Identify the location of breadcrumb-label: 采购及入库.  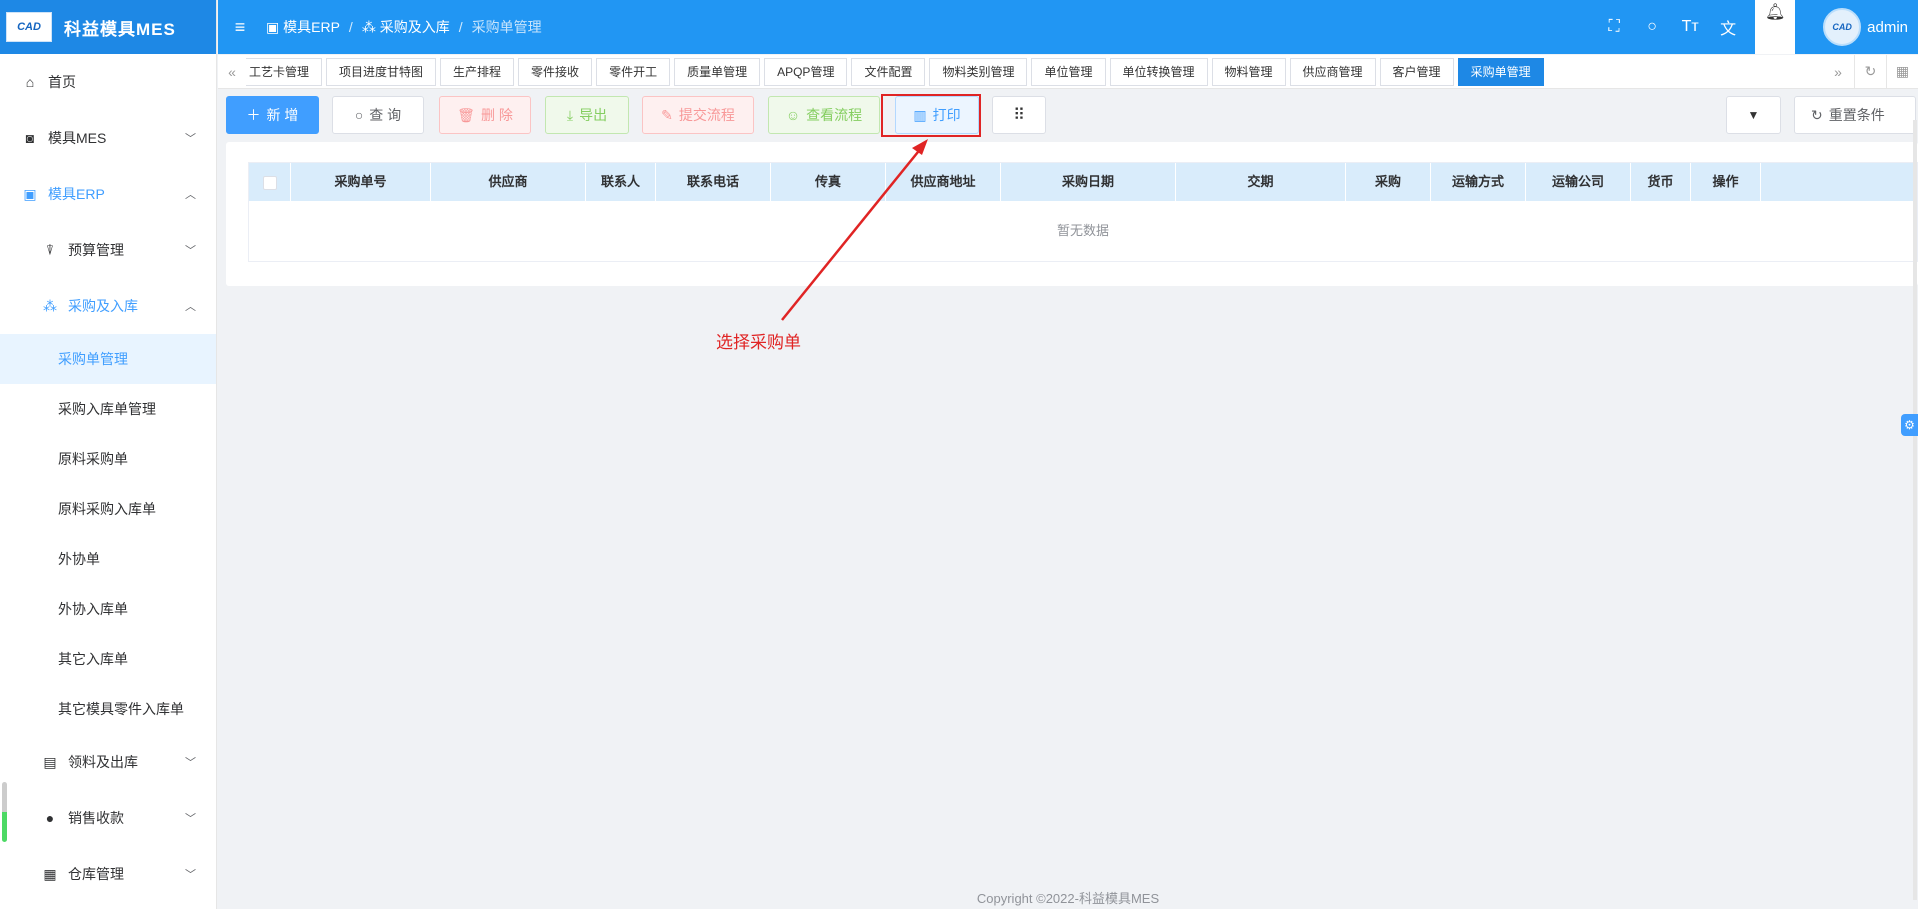
(414, 27).